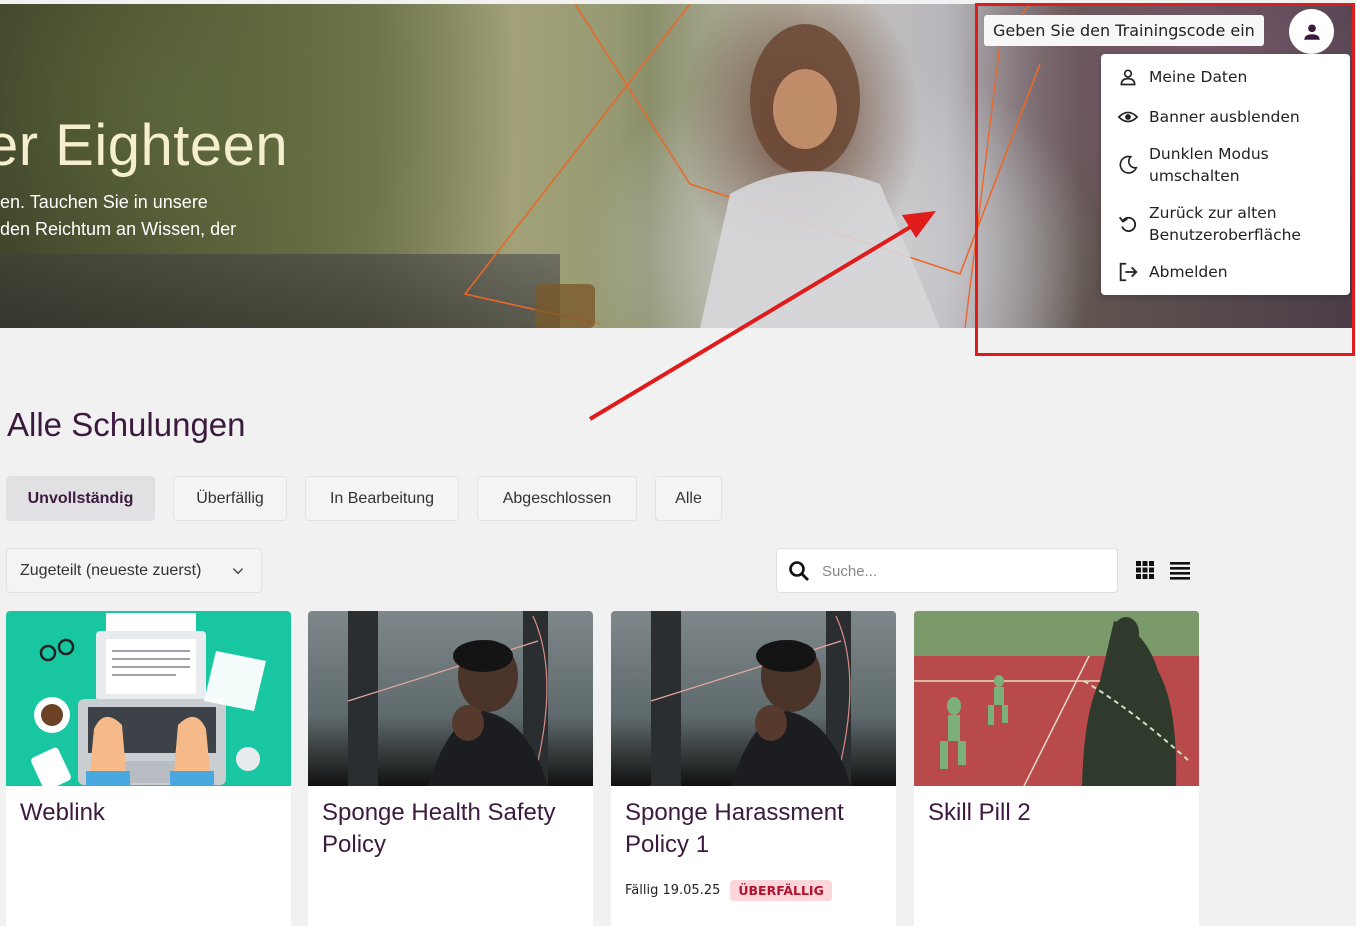 Image resolution: width=1356 pixels, height=926 pixels. I want to click on filter-ueberfaellig: Überfällig, so click(230, 498).